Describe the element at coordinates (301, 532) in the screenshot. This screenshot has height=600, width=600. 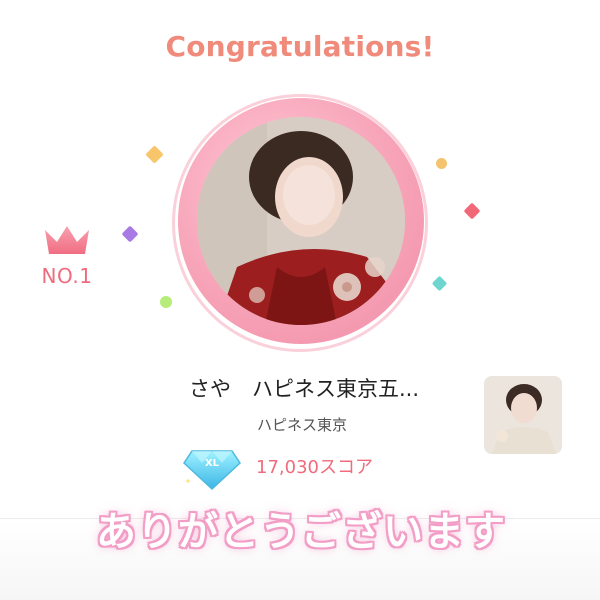
I see `thanks-sticker-text: ありがとうございます` at that location.